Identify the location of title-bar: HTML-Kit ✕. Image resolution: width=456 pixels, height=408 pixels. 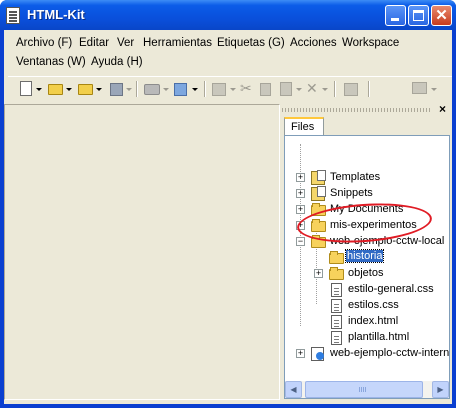
(228, 15).